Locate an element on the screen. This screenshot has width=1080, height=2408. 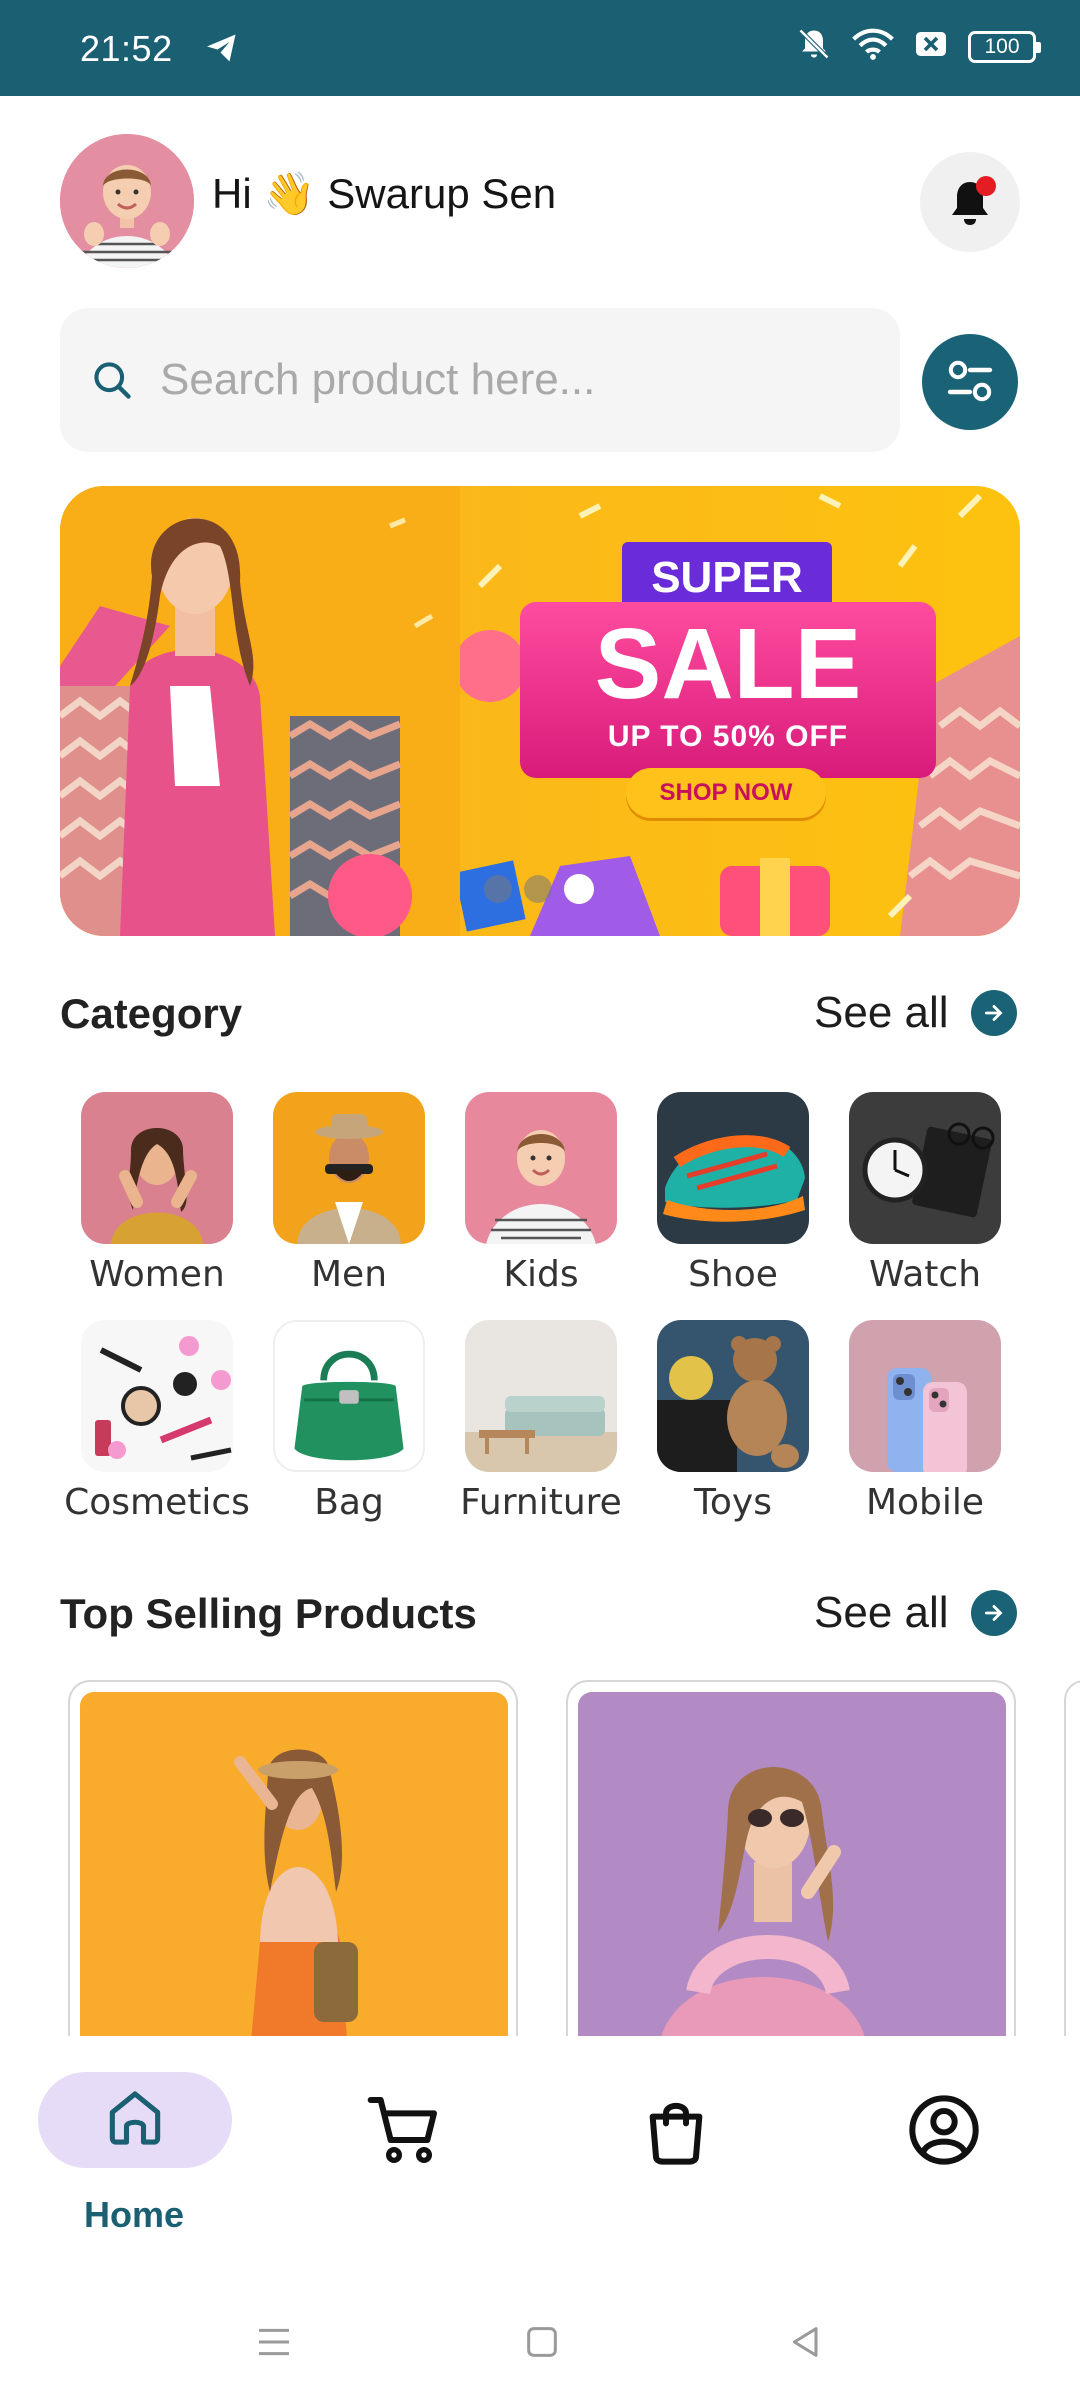
category-bag-image is located at coordinates (349, 1396).